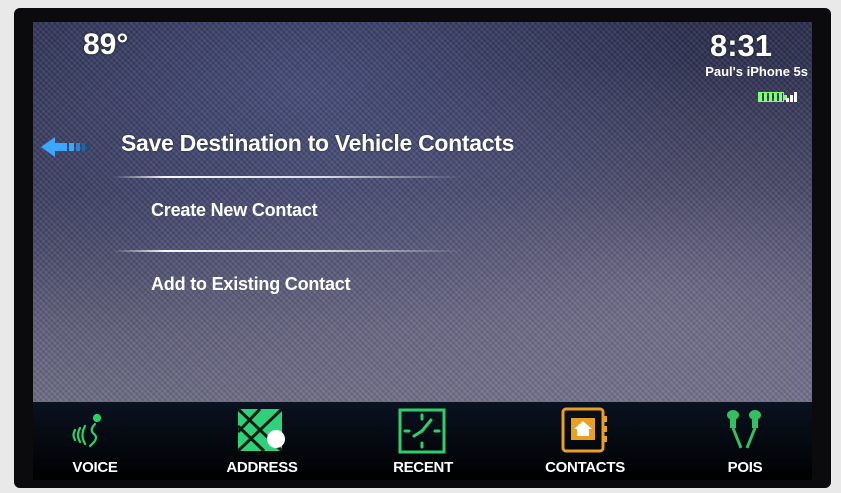 The height and width of the screenshot is (493, 841). I want to click on tab-recent-label: RECENT, so click(423, 467).